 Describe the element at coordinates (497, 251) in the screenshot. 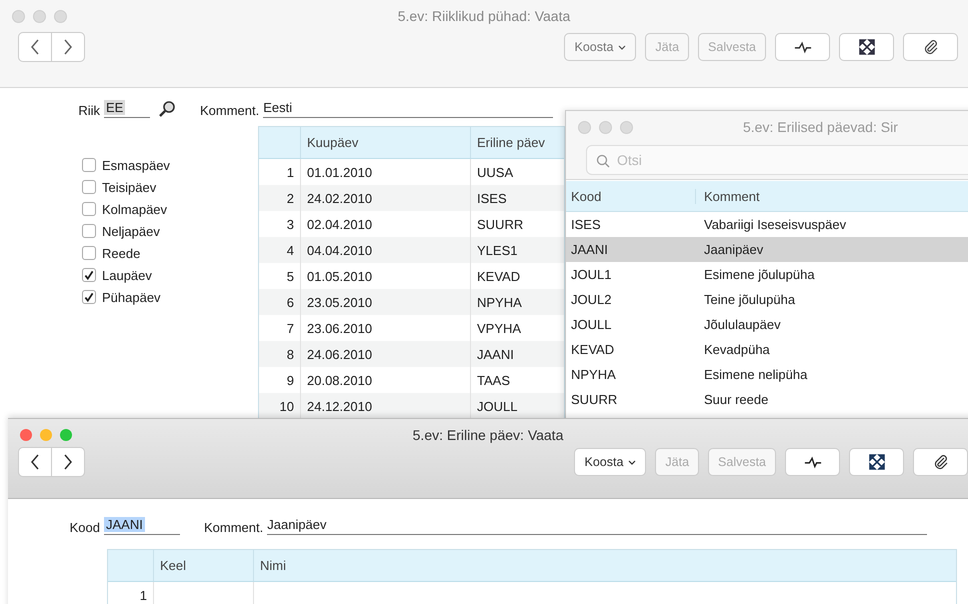

I see `table-cell-text: YLES1` at that location.